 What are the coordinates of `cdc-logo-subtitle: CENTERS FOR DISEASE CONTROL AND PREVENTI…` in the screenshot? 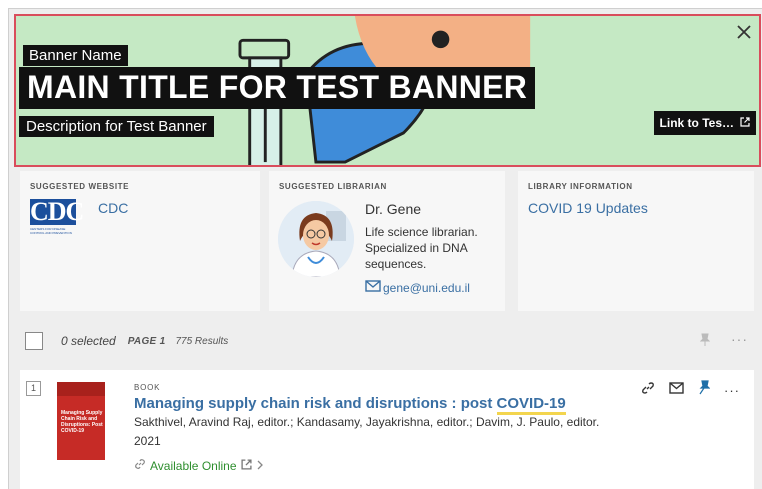 It's located at (51, 231).